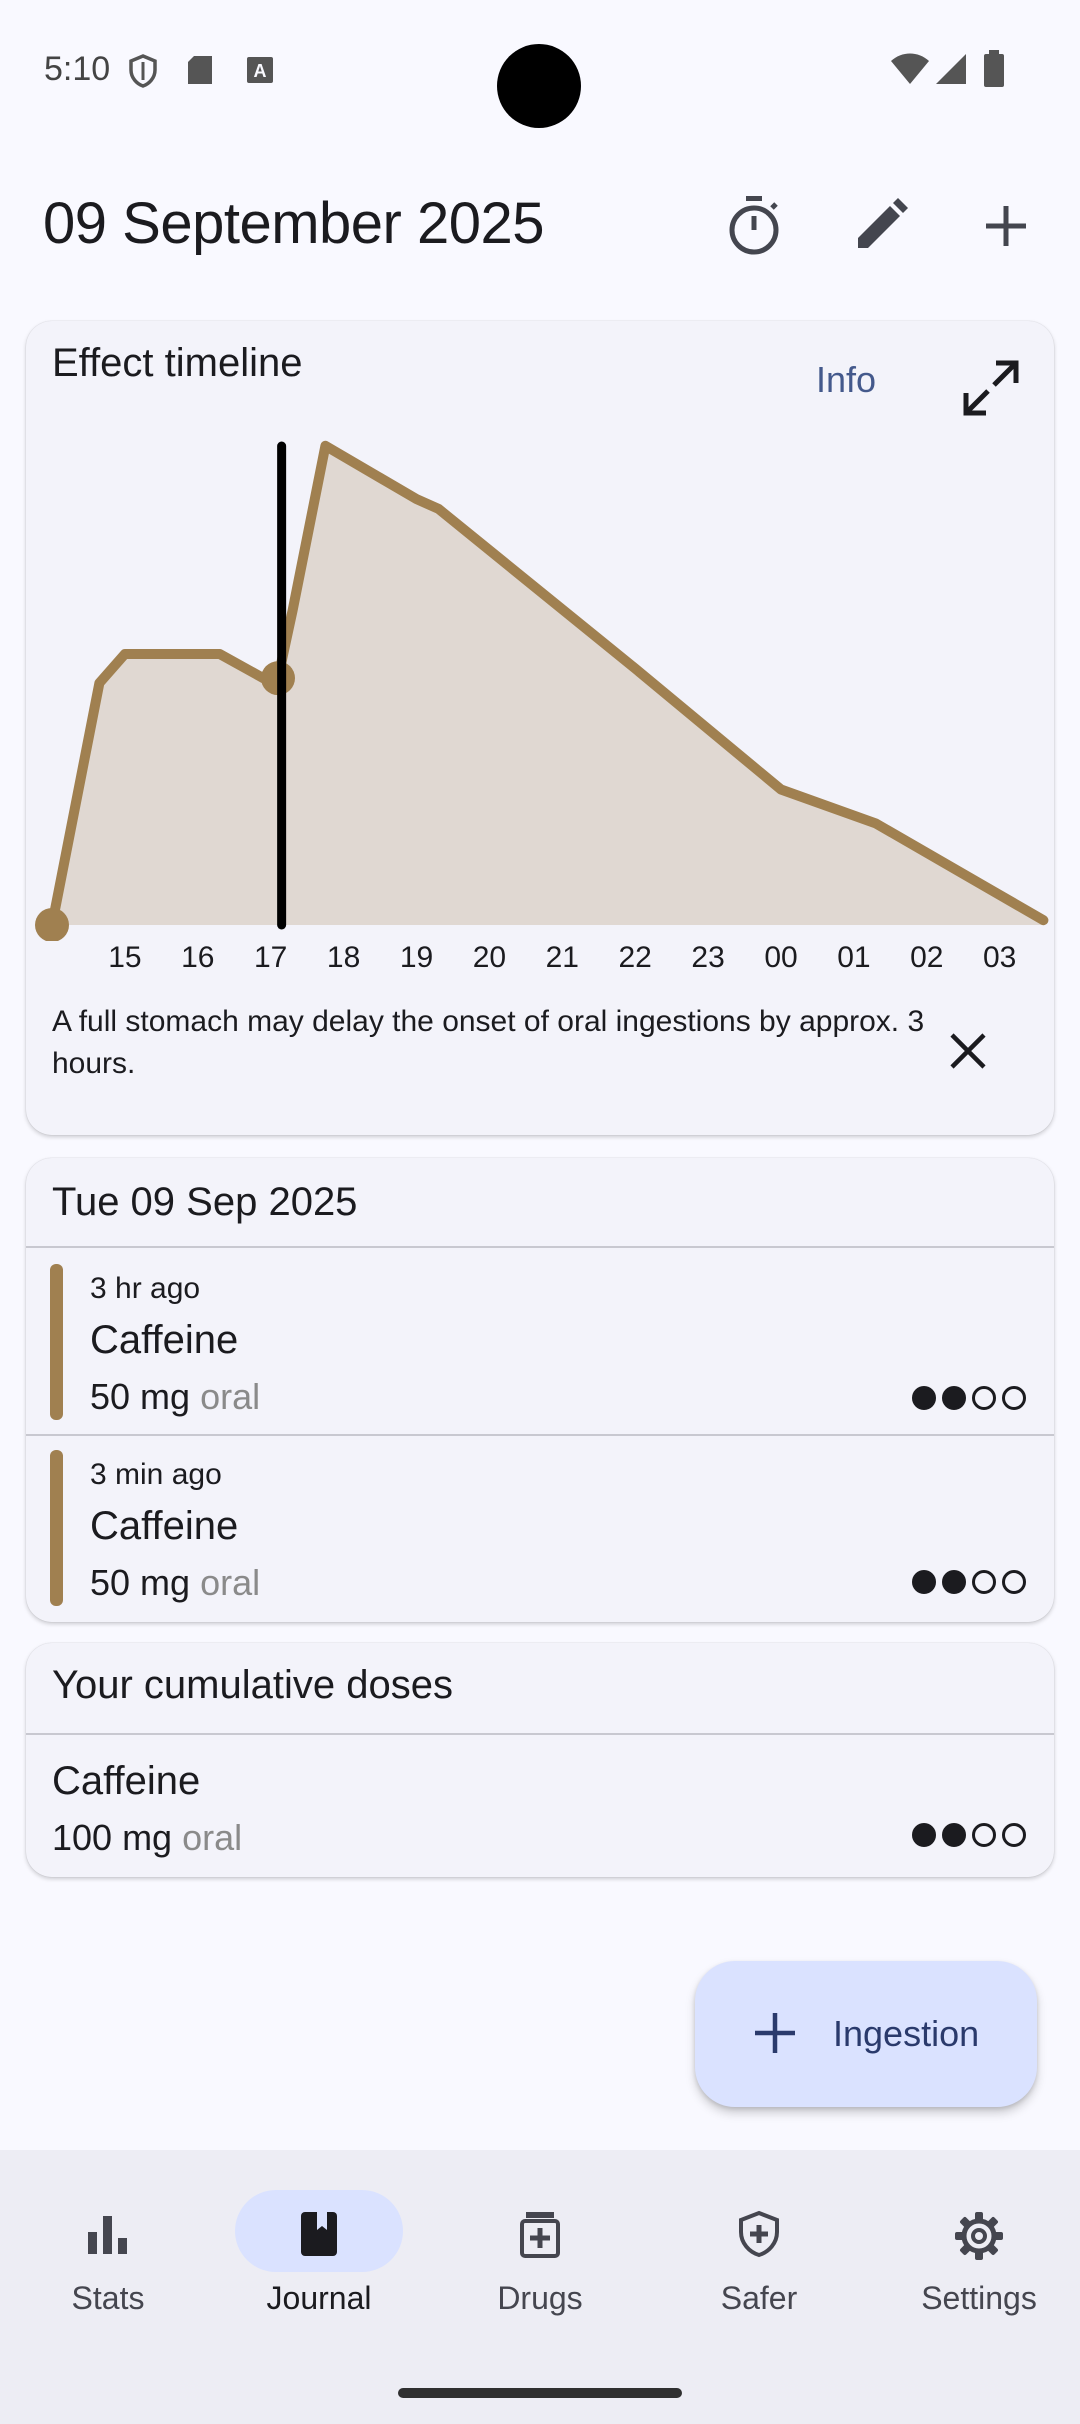 The width and height of the screenshot is (1080, 2424). What do you see at coordinates (77, 69) in the screenshot?
I see `status-time: 5:10` at bounding box center [77, 69].